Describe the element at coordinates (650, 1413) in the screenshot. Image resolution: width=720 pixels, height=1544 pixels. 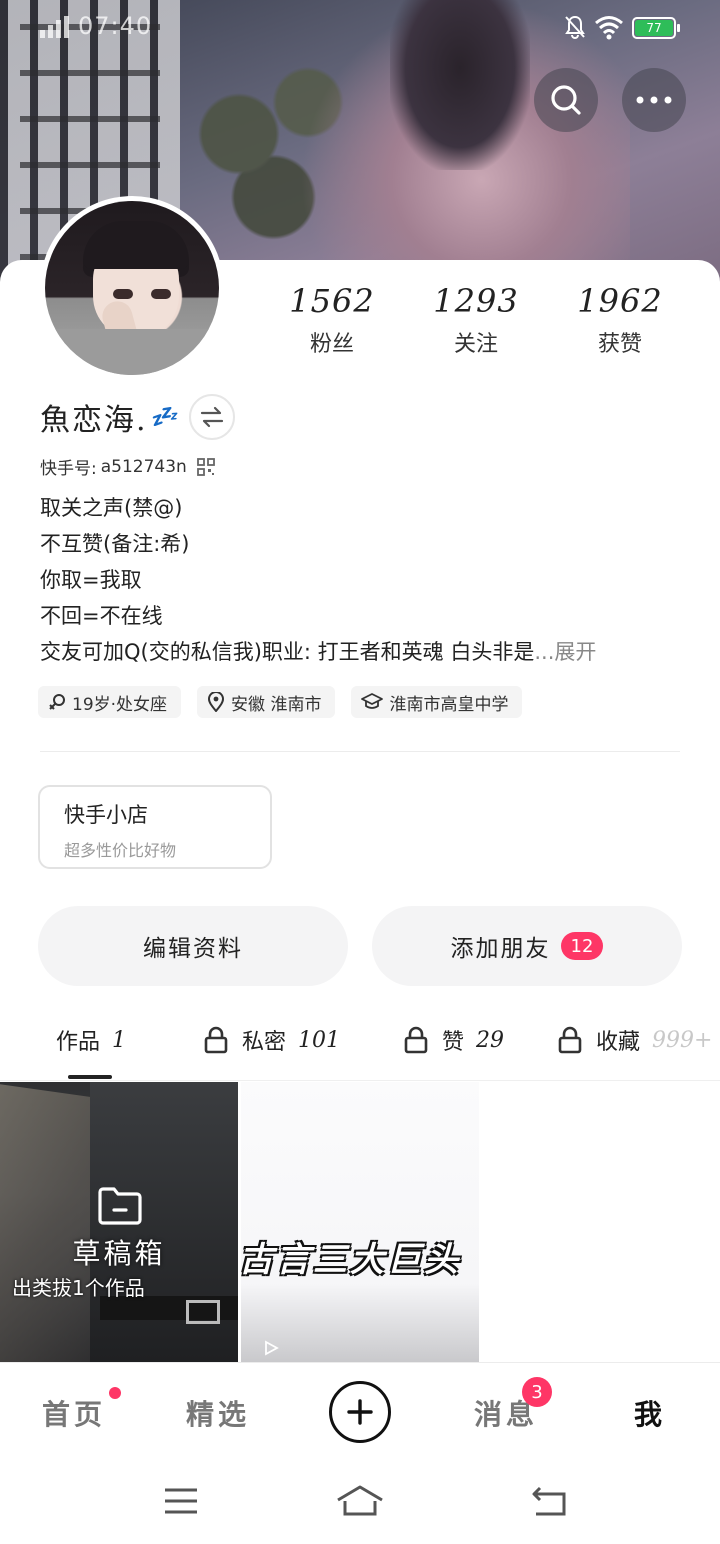
I see `nav-me: 我` at that location.